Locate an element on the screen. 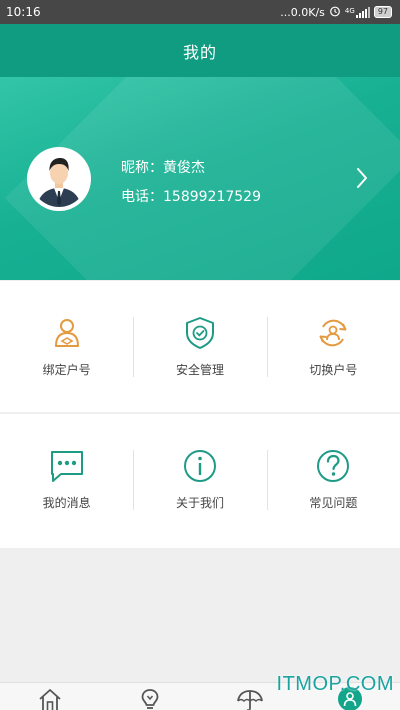 The image size is (400, 710). home-icon is located at coordinates (50, 699).